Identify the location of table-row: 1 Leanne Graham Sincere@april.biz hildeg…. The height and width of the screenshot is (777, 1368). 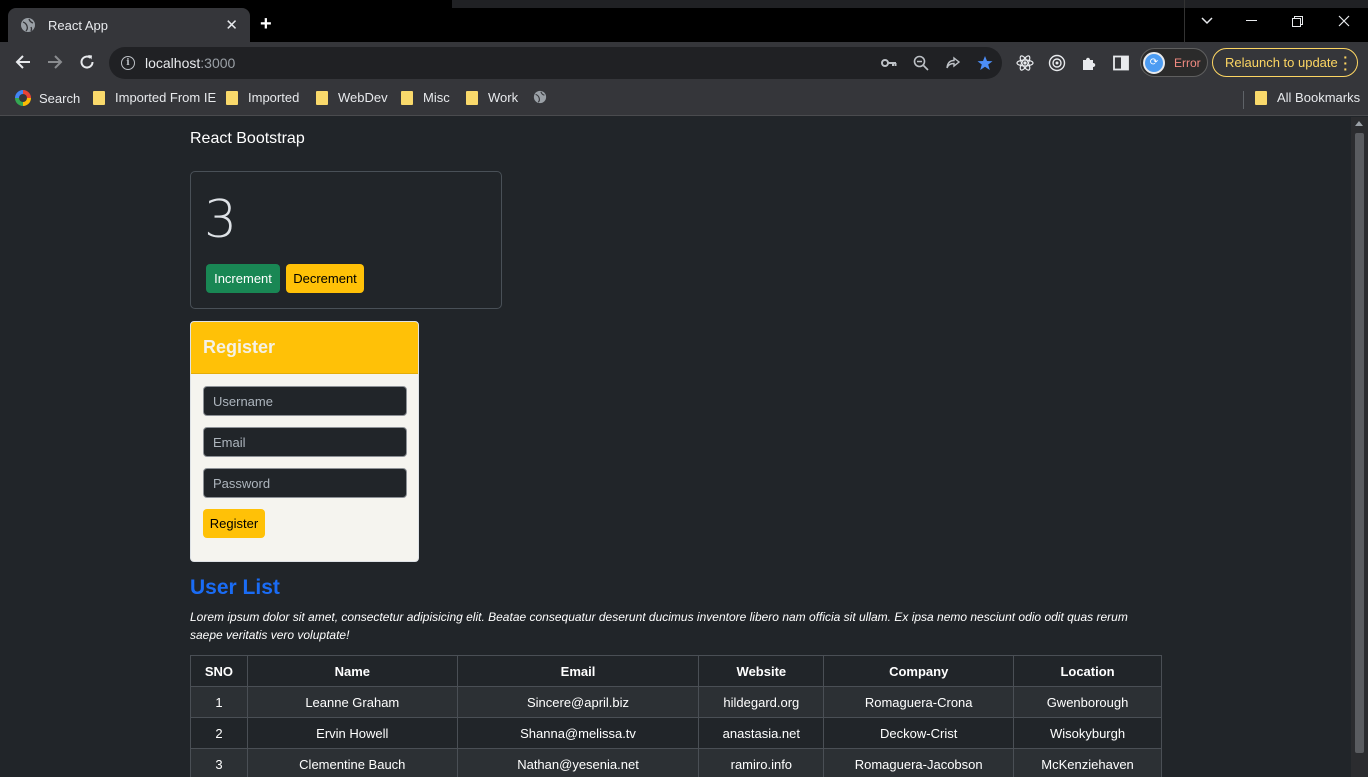
(676, 702).